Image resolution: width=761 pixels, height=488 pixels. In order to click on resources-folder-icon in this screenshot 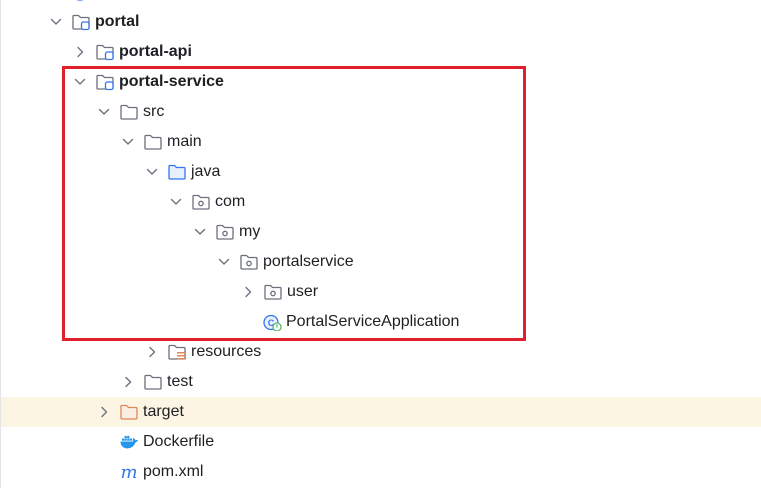, I will do `click(177, 352)`.